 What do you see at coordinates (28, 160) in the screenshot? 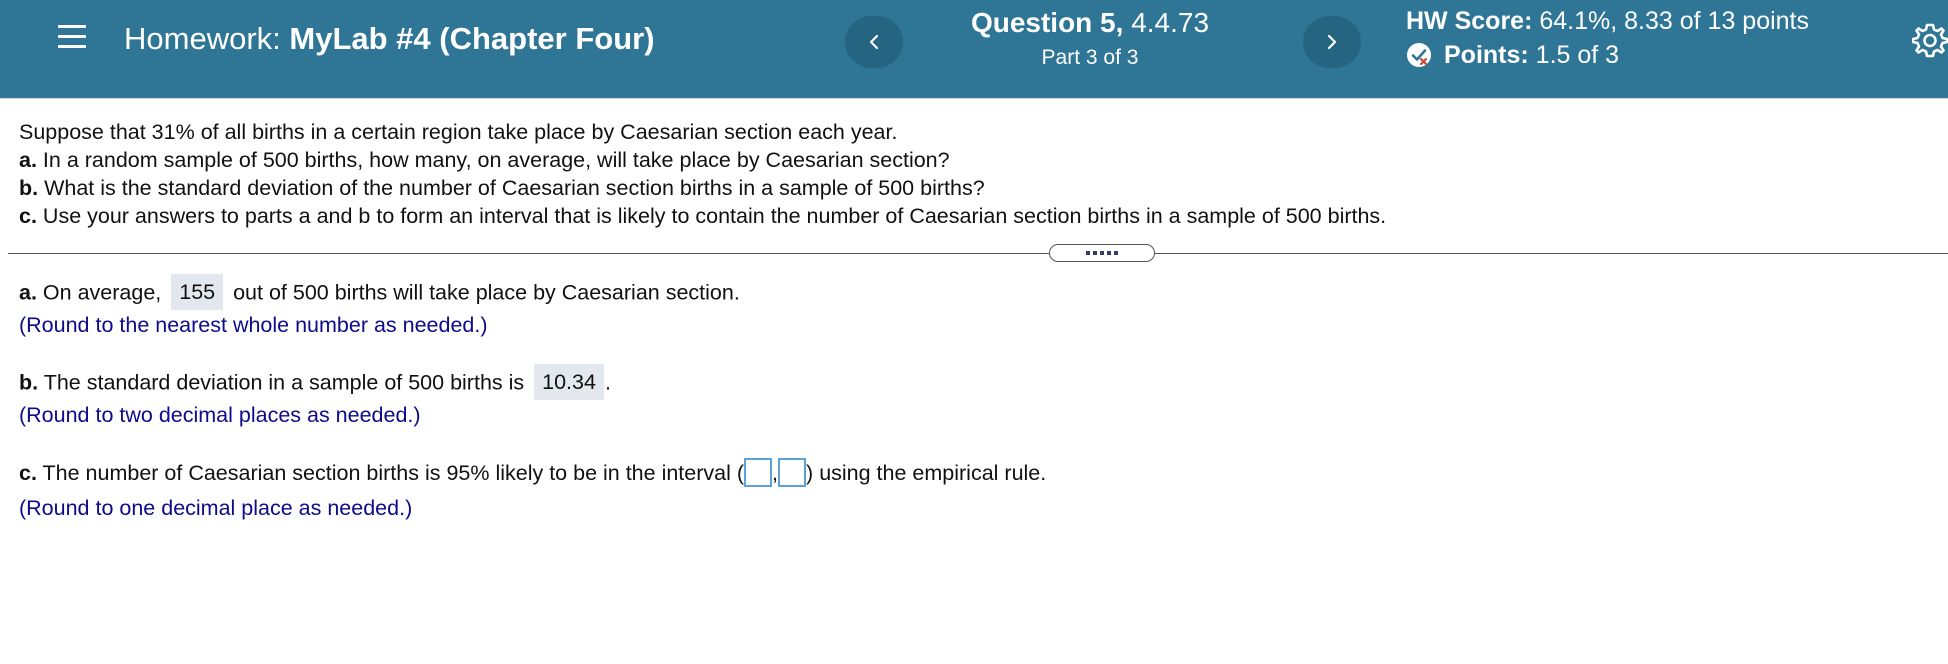
I see `part-a-label: a.` at bounding box center [28, 160].